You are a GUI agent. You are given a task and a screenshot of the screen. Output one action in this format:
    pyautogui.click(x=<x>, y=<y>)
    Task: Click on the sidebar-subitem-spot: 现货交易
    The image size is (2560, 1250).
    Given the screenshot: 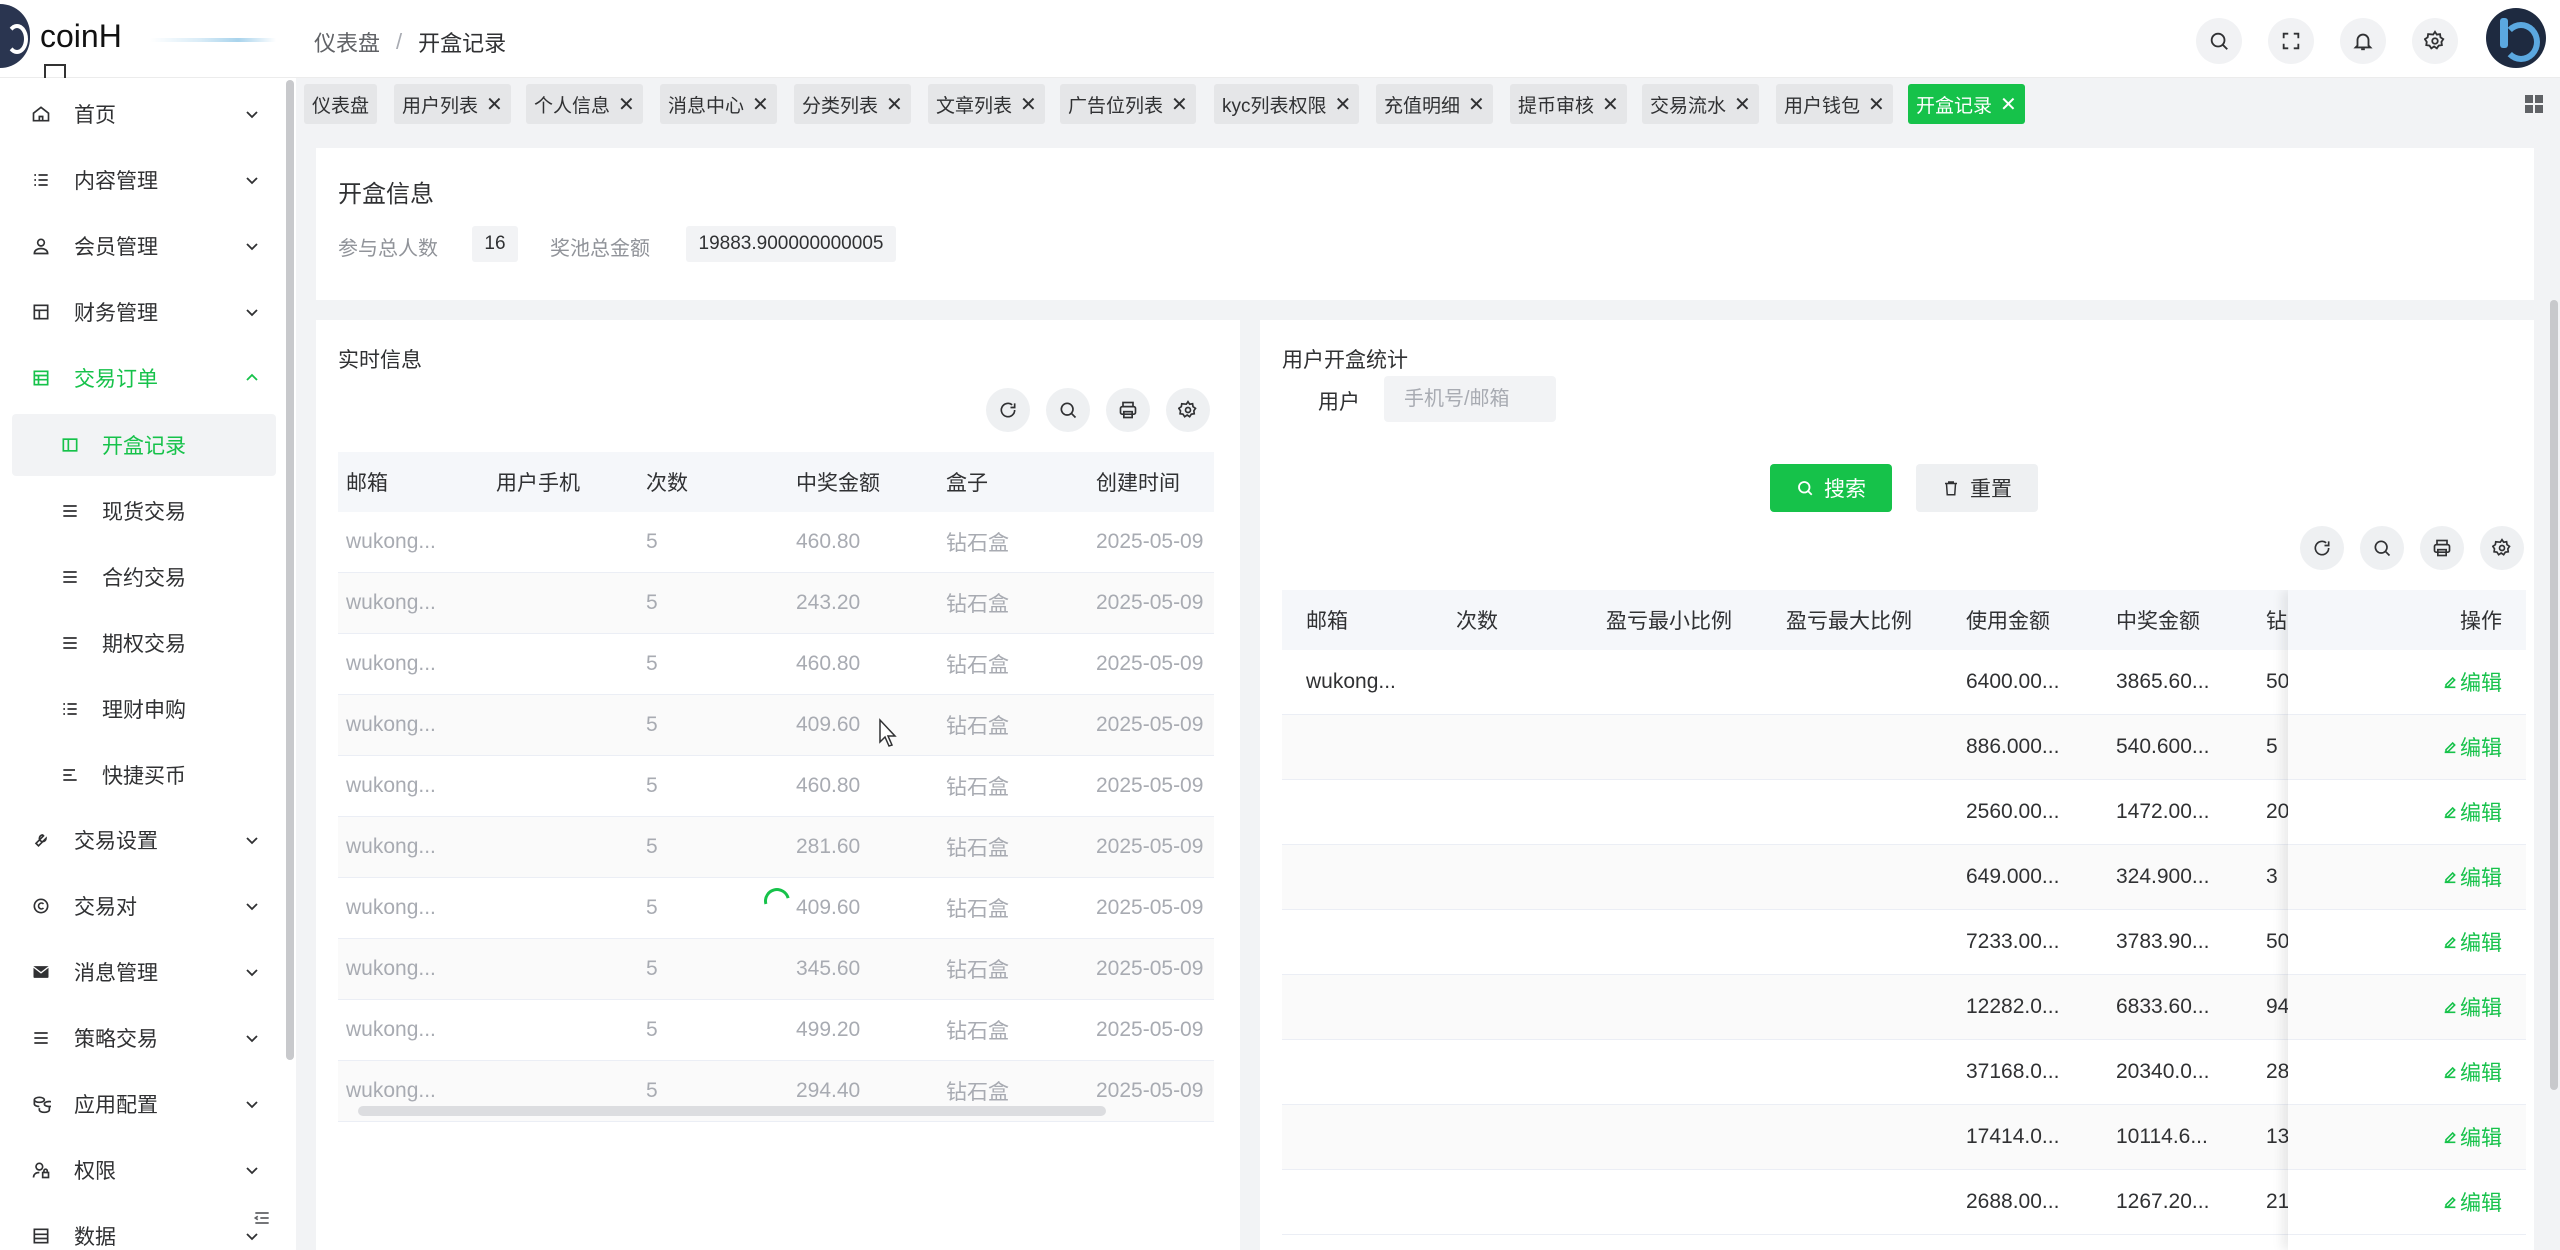 What is the action you would take?
    pyautogui.click(x=144, y=511)
    